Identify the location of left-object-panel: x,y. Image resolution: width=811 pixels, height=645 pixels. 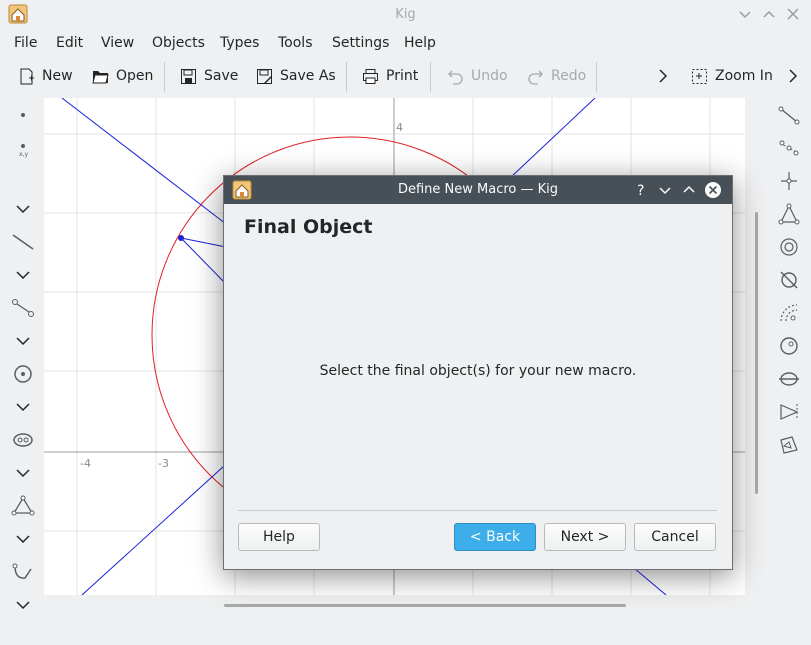
(23, 354).